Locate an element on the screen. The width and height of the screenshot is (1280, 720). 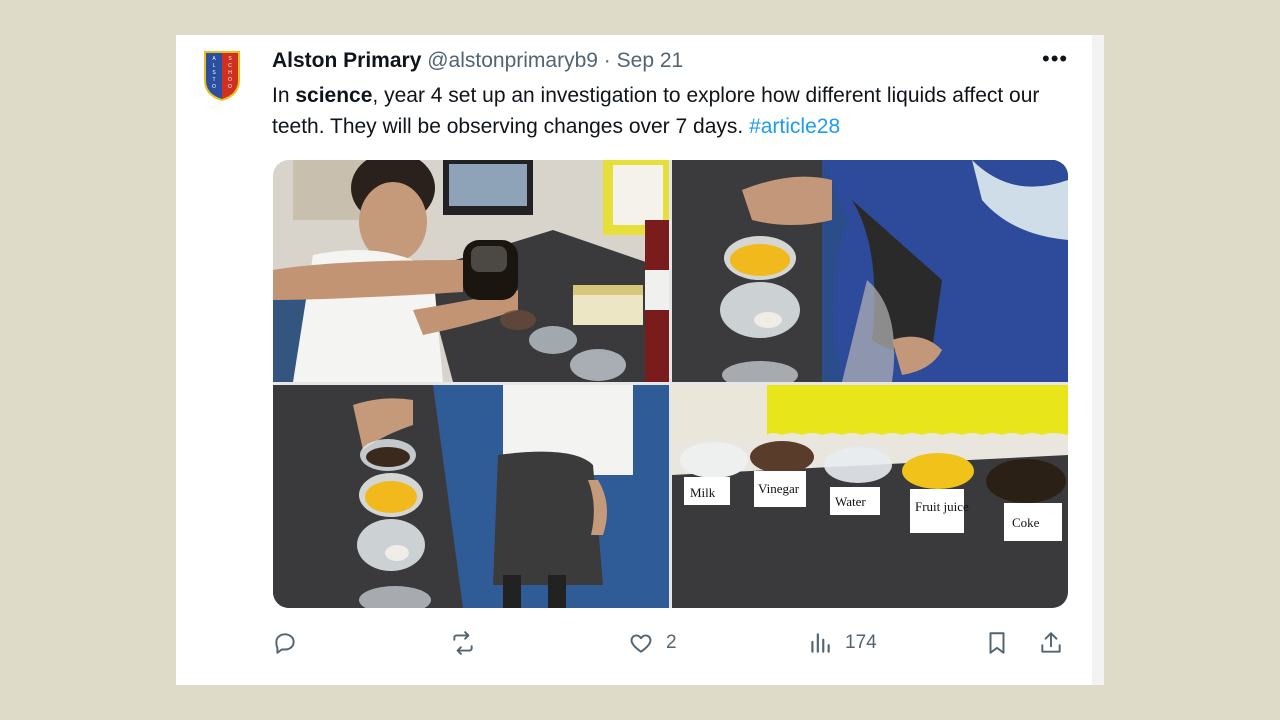
tweet-text-bold: science is located at coordinates (334, 95).